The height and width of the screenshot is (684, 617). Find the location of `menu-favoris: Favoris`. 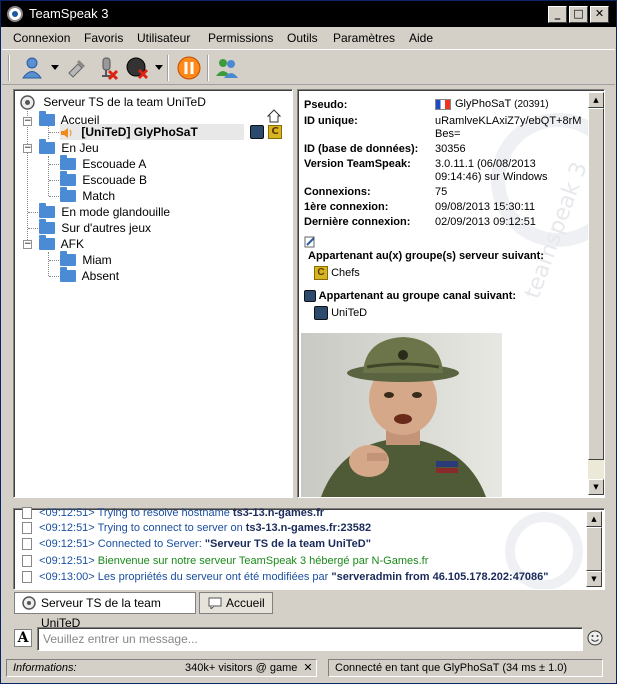

menu-favoris: Favoris is located at coordinates (103, 38).